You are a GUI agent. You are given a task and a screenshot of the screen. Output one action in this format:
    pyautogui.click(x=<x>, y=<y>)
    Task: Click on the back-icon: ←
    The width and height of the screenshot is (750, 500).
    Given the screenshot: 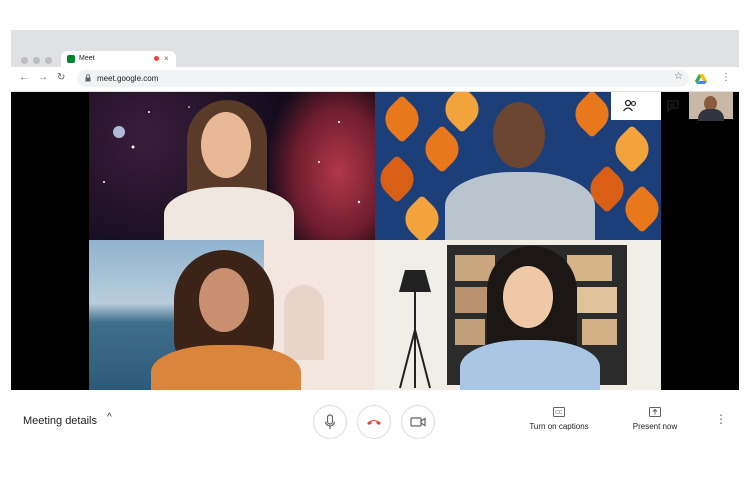 What is the action you would take?
    pyautogui.click(x=24, y=78)
    